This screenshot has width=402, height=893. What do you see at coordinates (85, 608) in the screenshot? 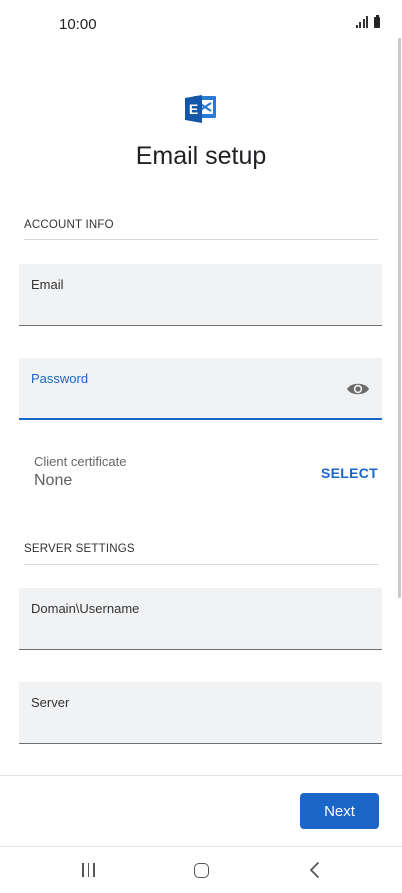
I see `domain-username-label: Domain\Username` at bounding box center [85, 608].